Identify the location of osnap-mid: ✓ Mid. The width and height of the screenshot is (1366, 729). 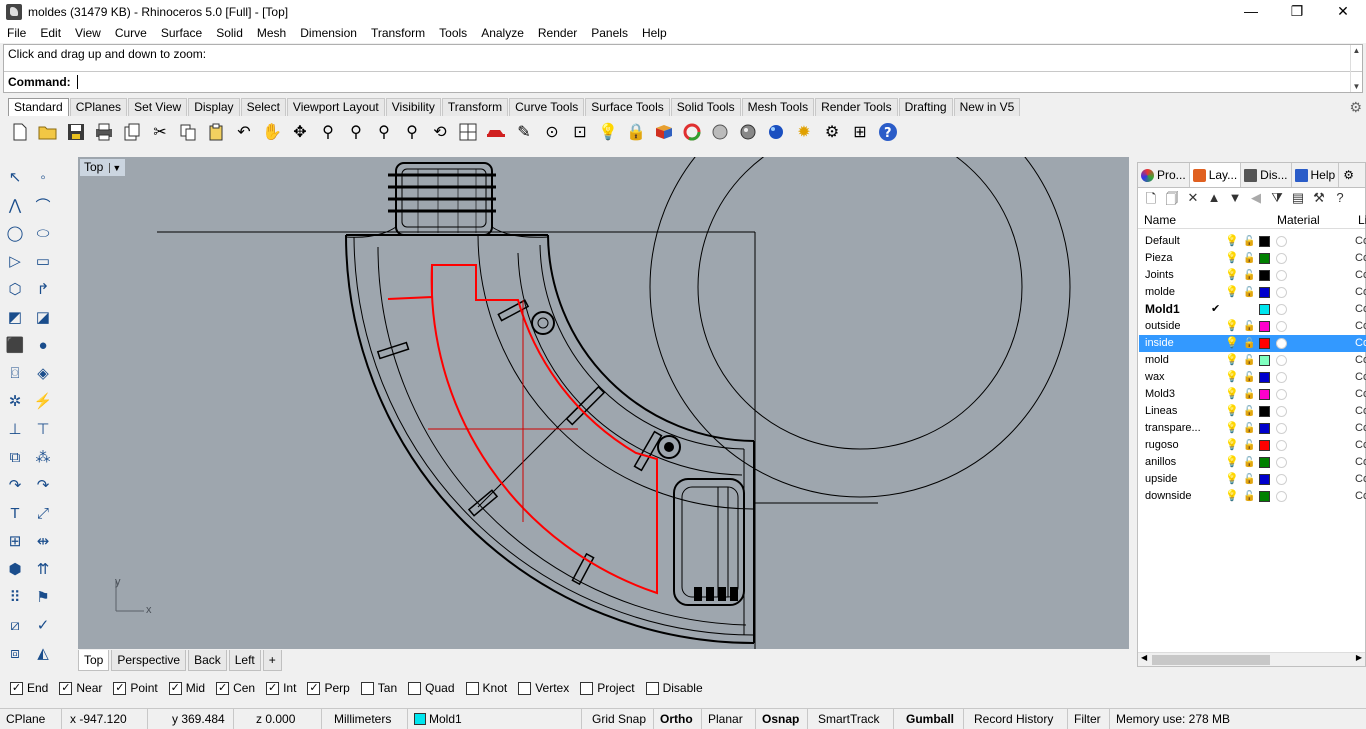
(186, 688).